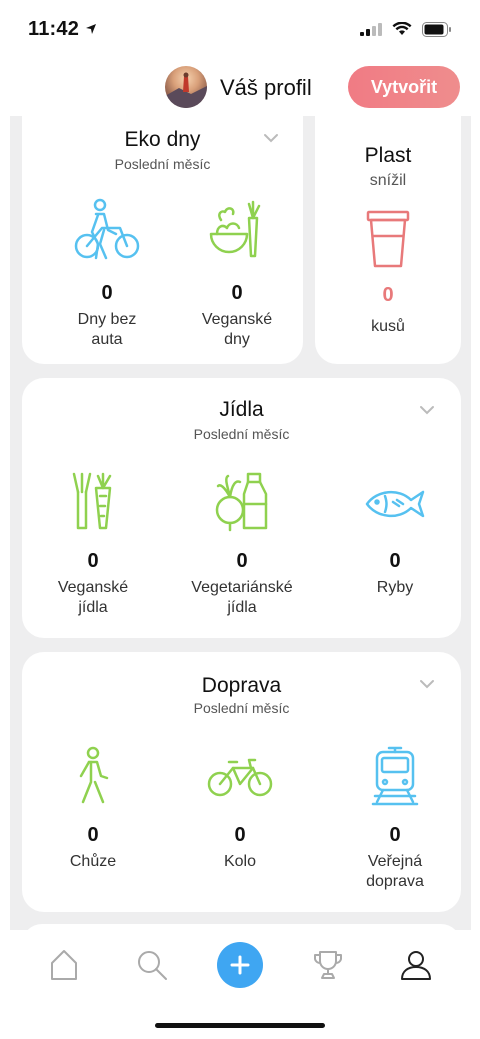 The height and width of the screenshot is (1039, 480). I want to click on beet-milk-icon, so click(241, 502).